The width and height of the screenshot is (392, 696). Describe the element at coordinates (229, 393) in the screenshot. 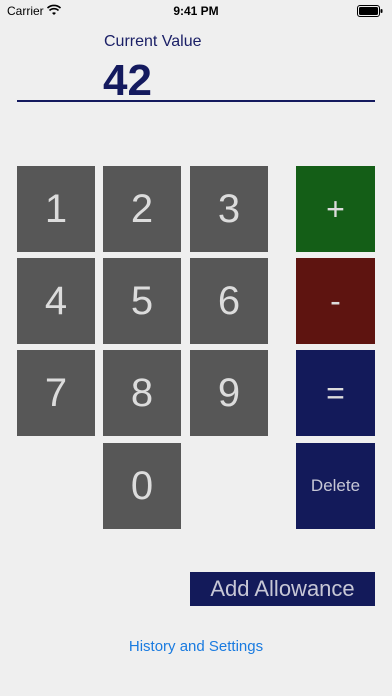

I see `key-9: 9` at that location.